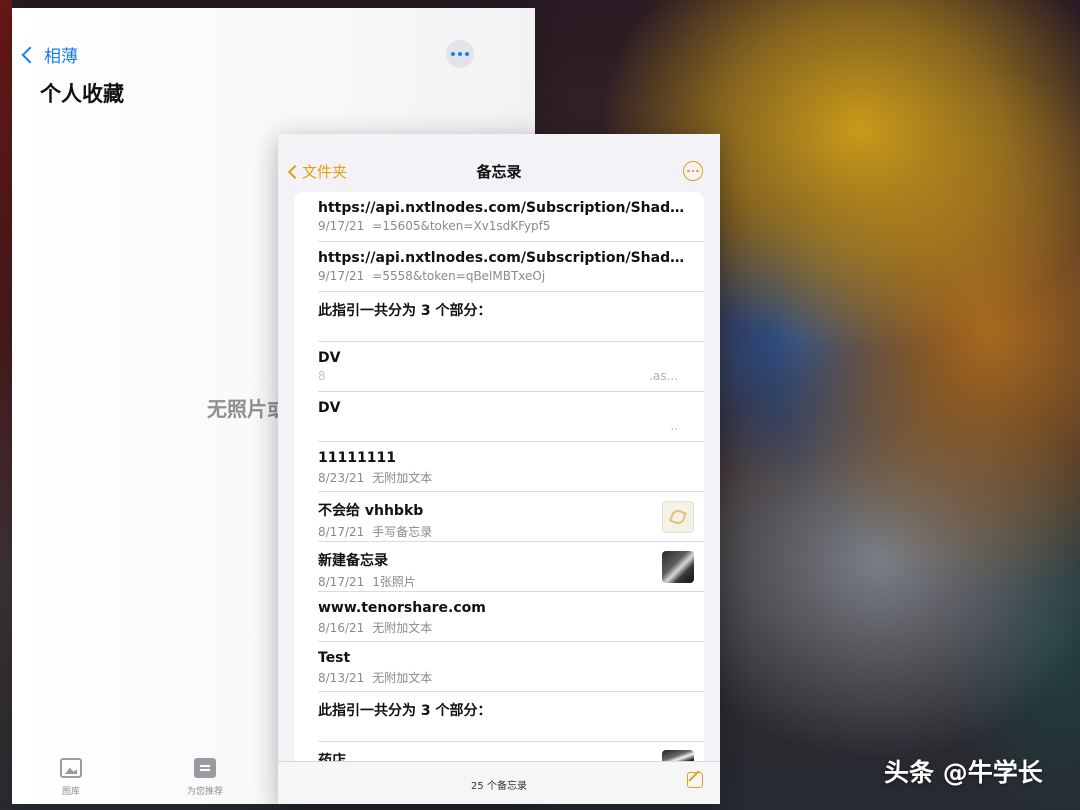 The width and height of the screenshot is (1080, 810). I want to click on note-subtitle: 8/23/21 无附加文本, so click(504, 477).